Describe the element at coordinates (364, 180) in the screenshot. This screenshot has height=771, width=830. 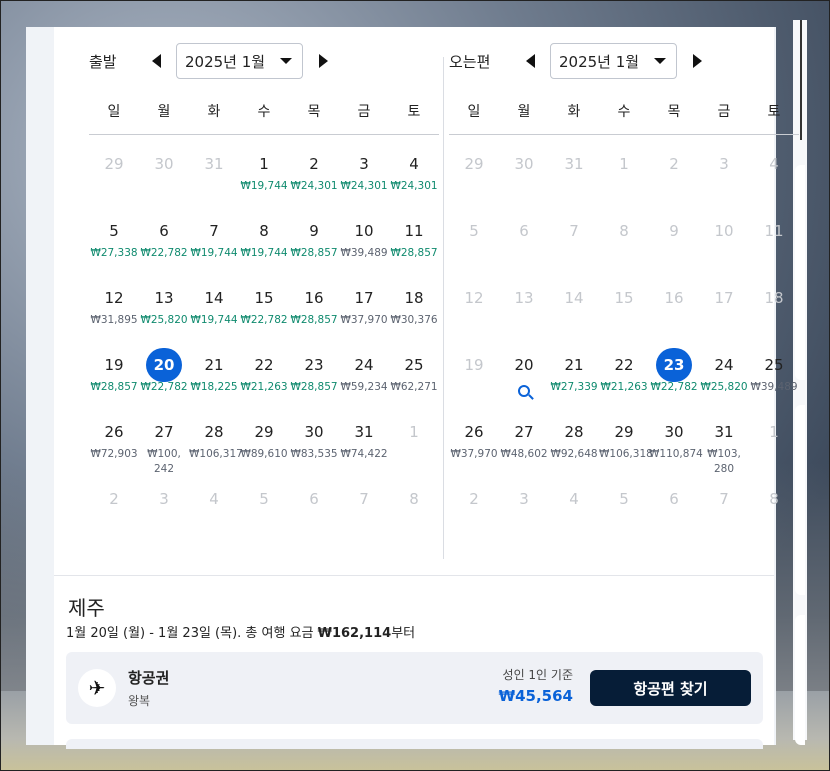
I see `day-cell: 3 ₩24,301` at that location.